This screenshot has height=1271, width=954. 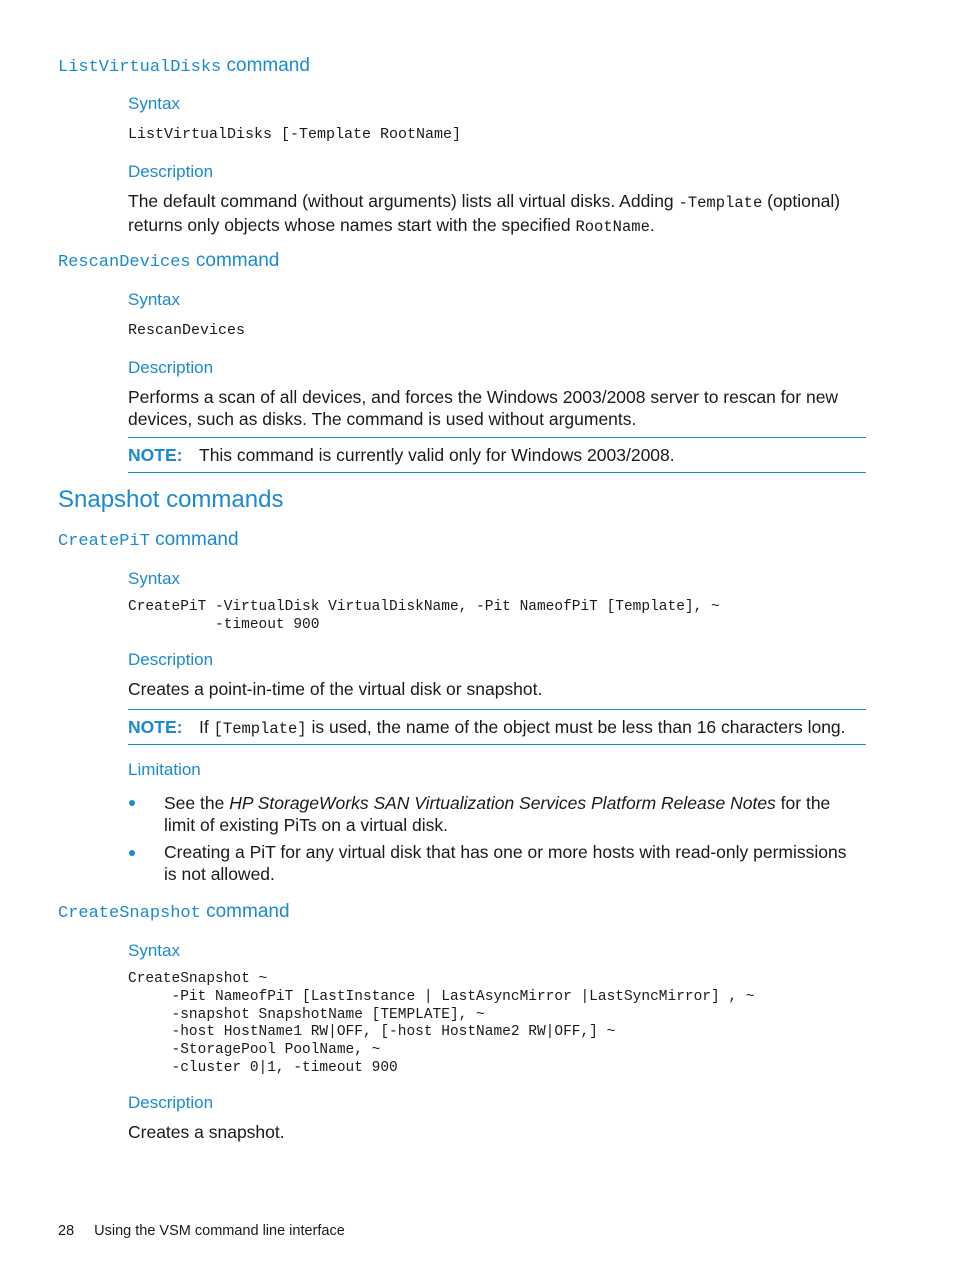 I want to click on command-name: ListVirtualDisks, so click(x=140, y=67).